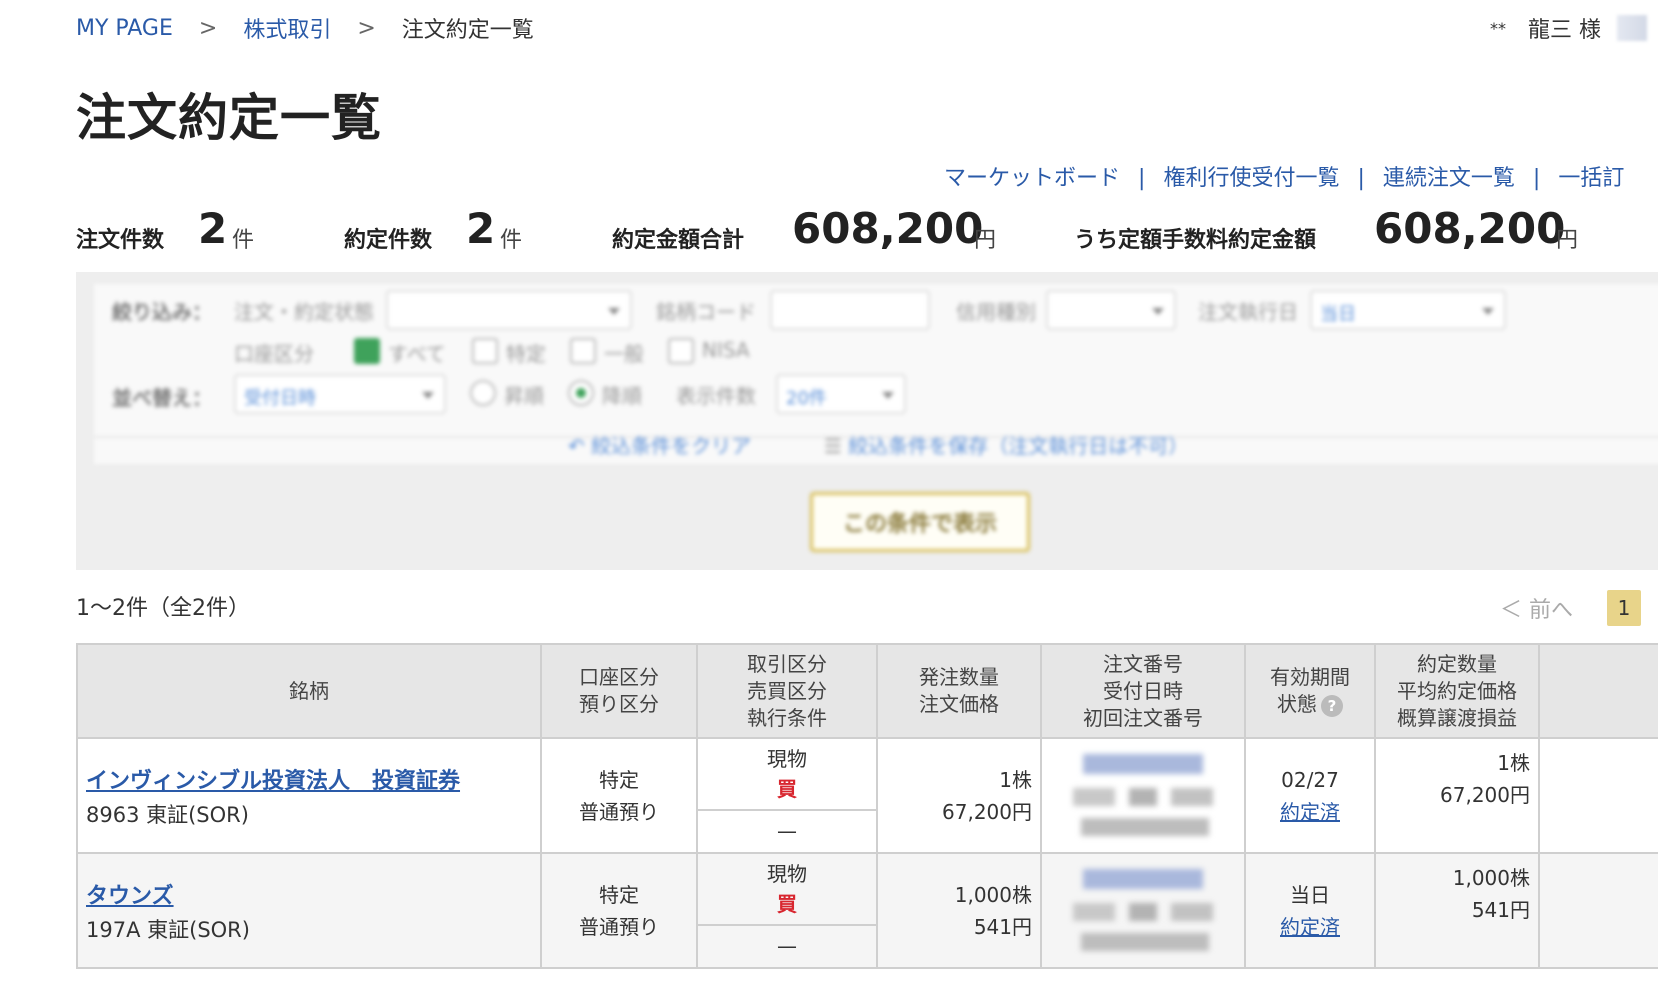 Image resolution: width=1658 pixels, height=987 pixels. I want to click on checkbox-specific, so click(485, 351).